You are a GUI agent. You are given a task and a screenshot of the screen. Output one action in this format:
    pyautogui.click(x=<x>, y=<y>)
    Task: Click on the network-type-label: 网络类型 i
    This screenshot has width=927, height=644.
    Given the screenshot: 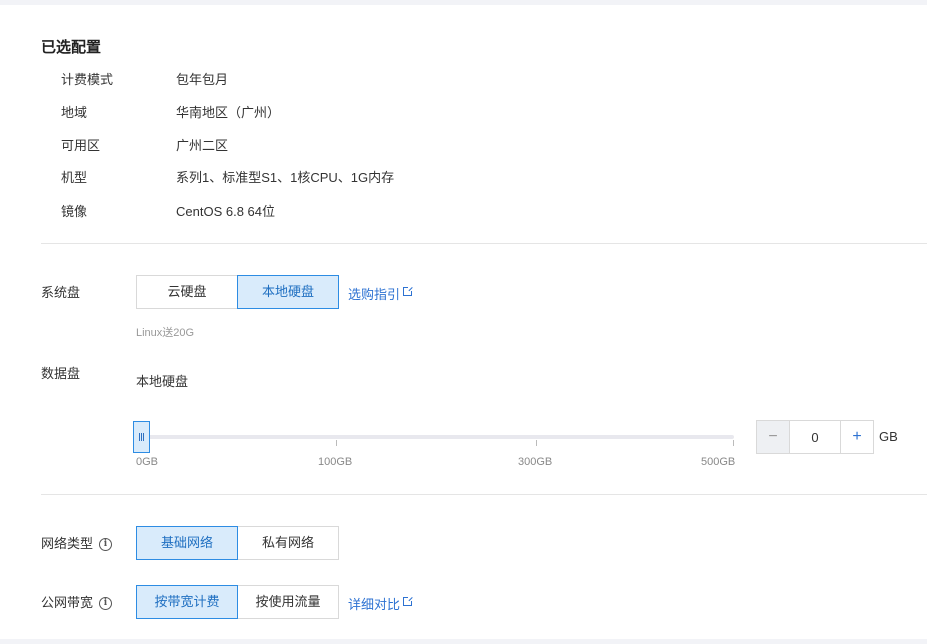 What is the action you would take?
    pyautogui.click(x=77, y=544)
    